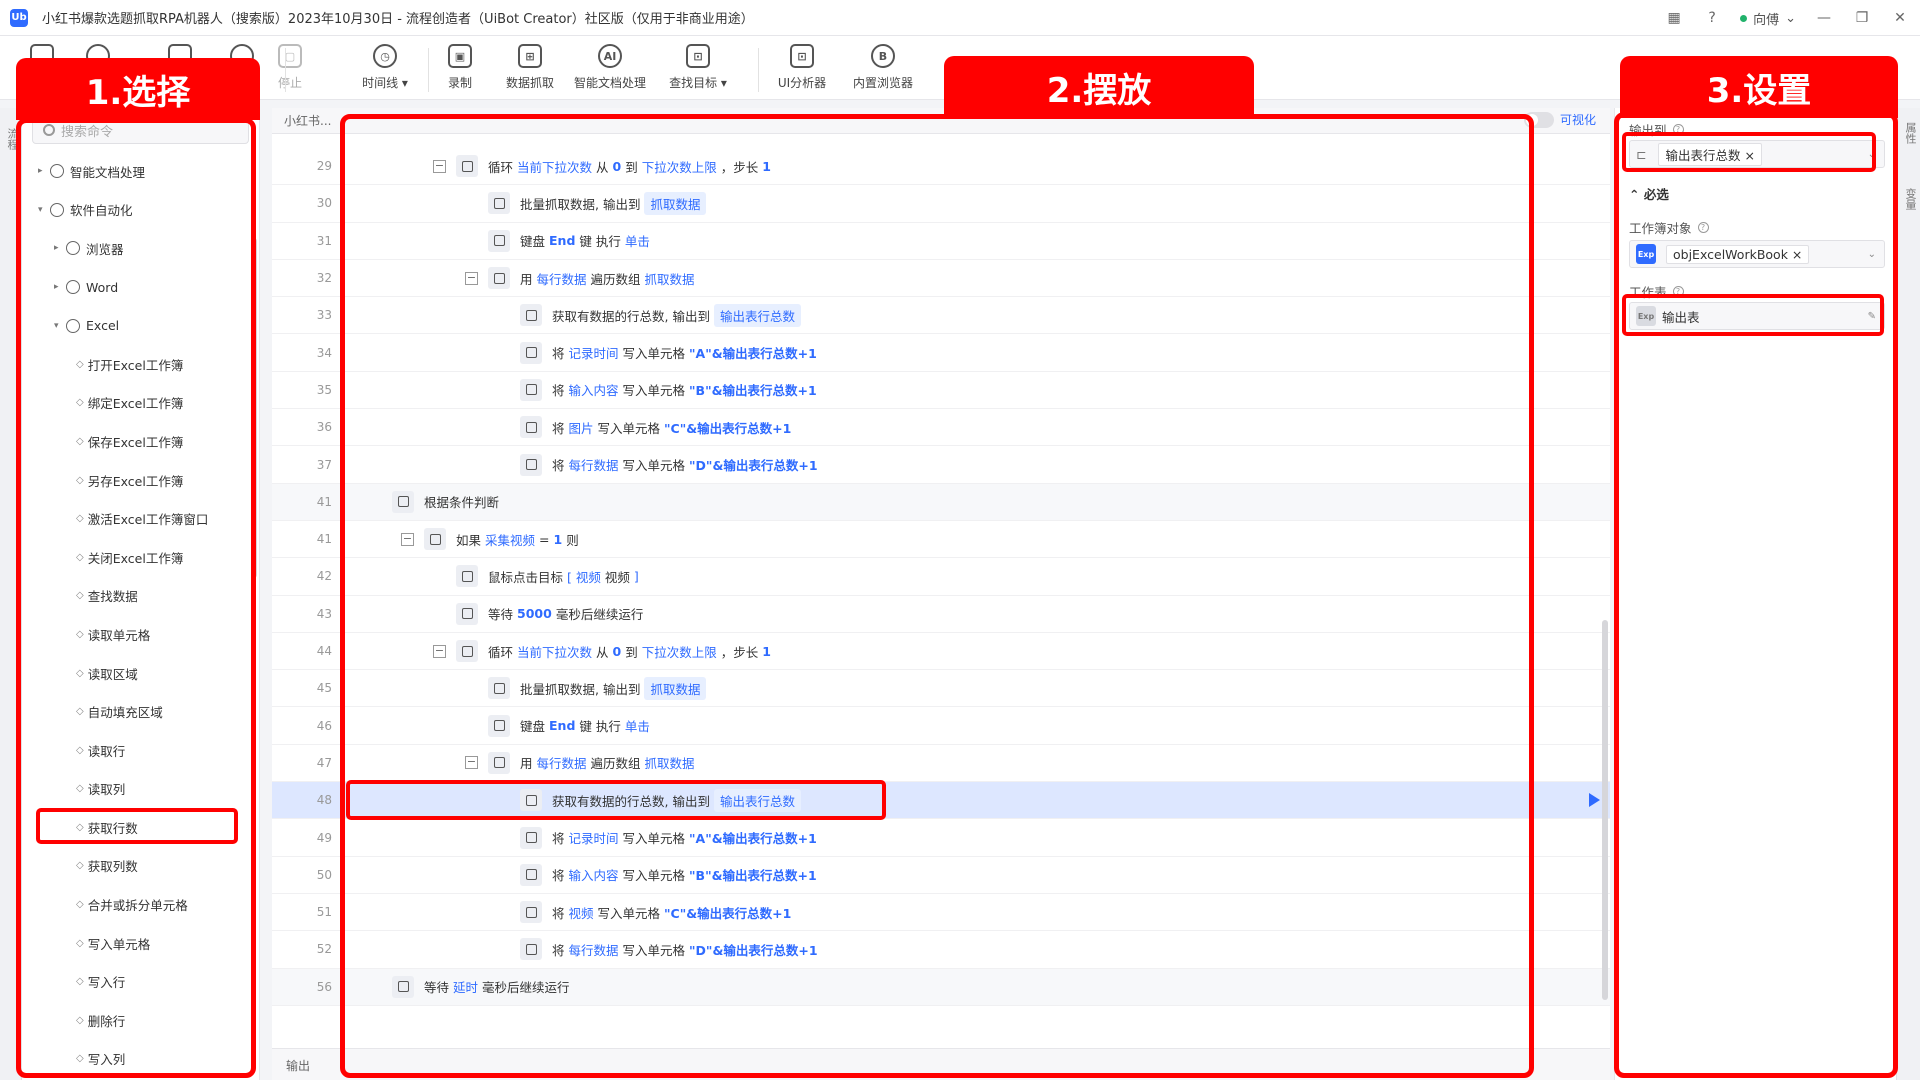  Describe the element at coordinates (1674, 18) in the screenshot. I see `grid-icon: ▦` at that location.